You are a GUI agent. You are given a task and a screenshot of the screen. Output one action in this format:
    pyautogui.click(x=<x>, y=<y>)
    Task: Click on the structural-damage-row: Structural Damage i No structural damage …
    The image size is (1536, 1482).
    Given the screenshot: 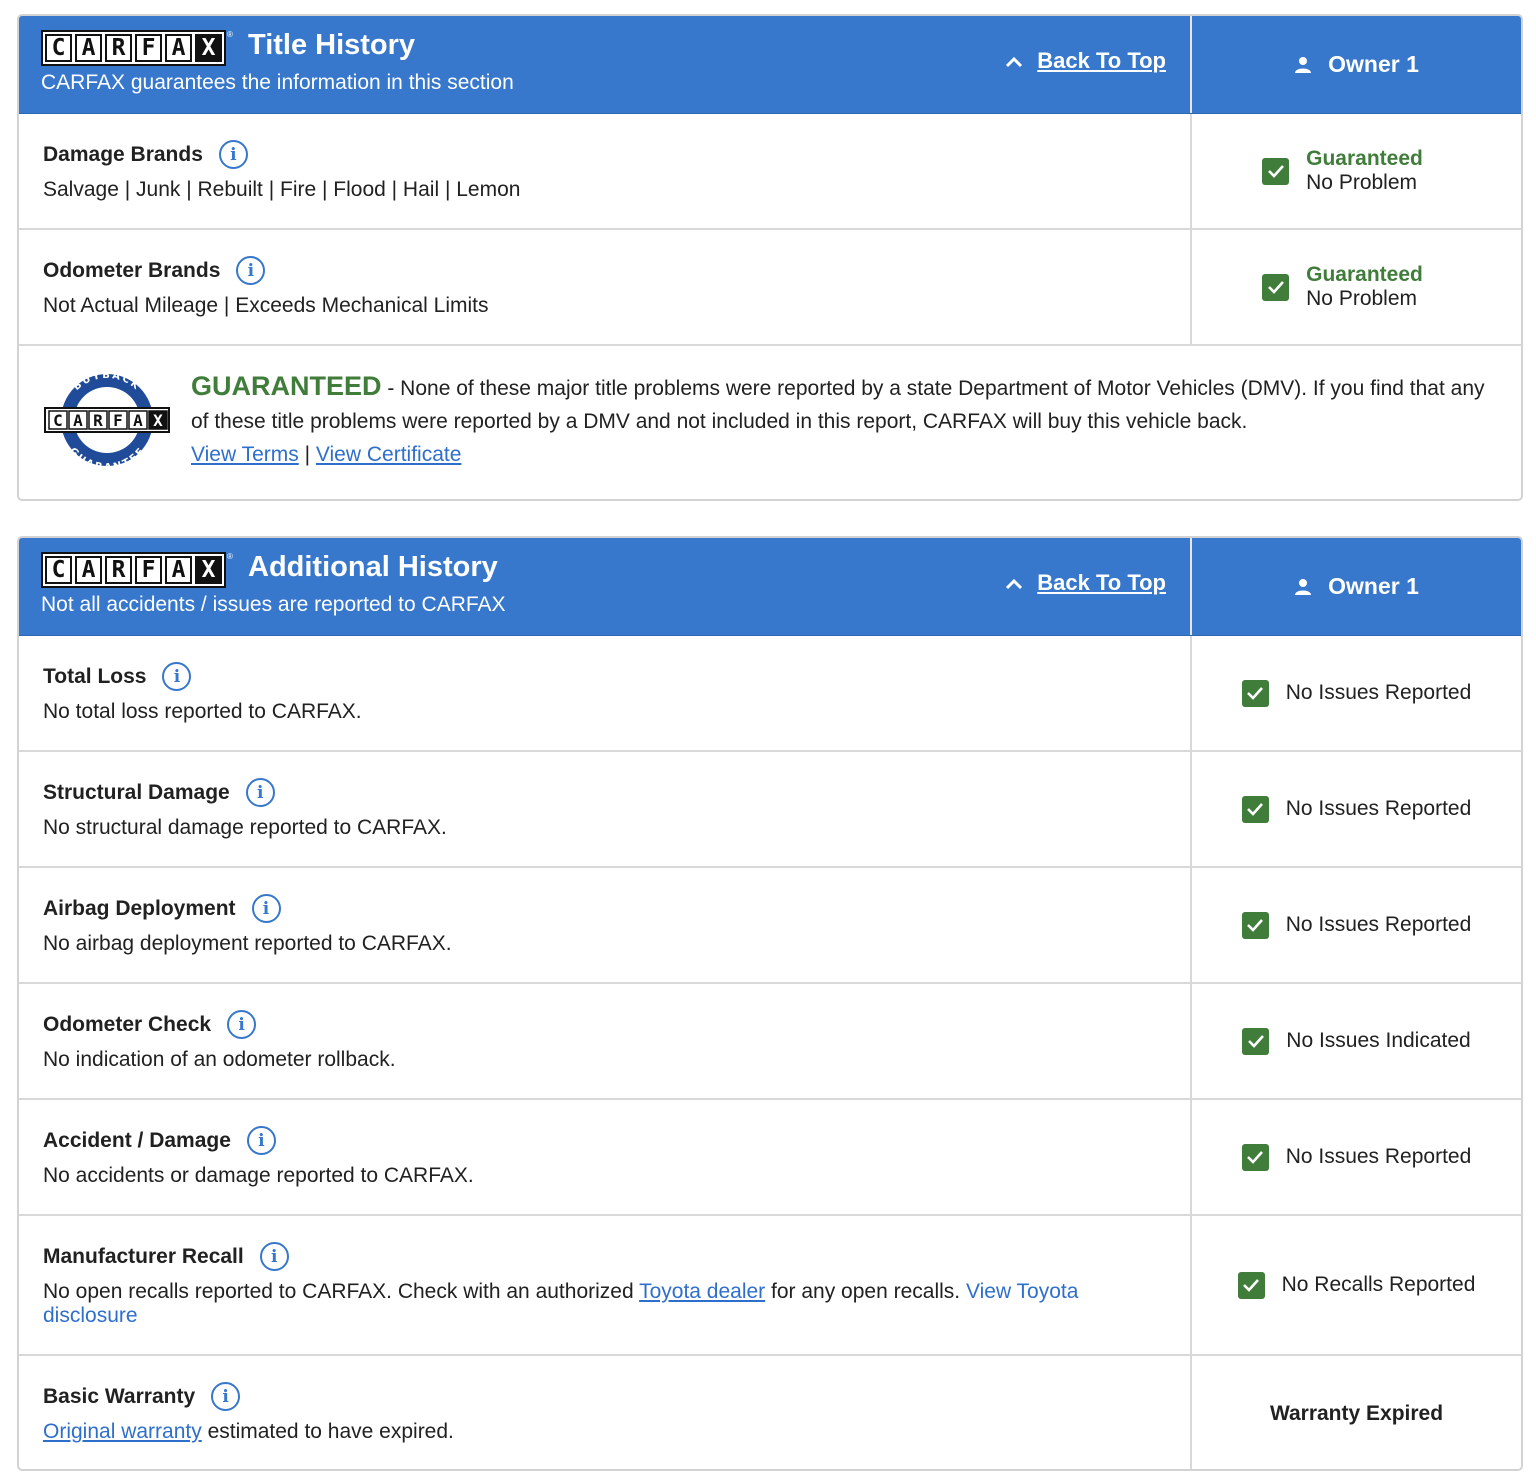 What is the action you would take?
    pyautogui.click(x=770, y=810)
    